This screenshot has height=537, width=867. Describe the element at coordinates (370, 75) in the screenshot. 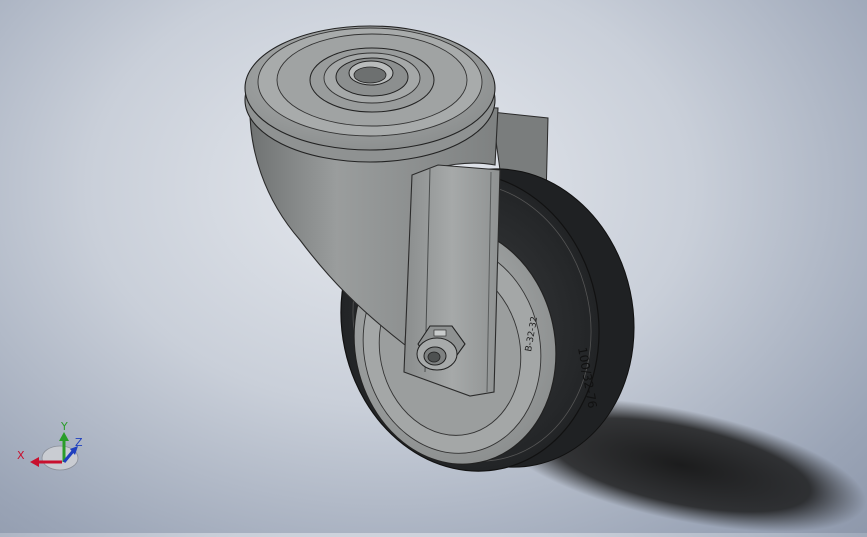

I see `bolt-hole-depth` at that location.